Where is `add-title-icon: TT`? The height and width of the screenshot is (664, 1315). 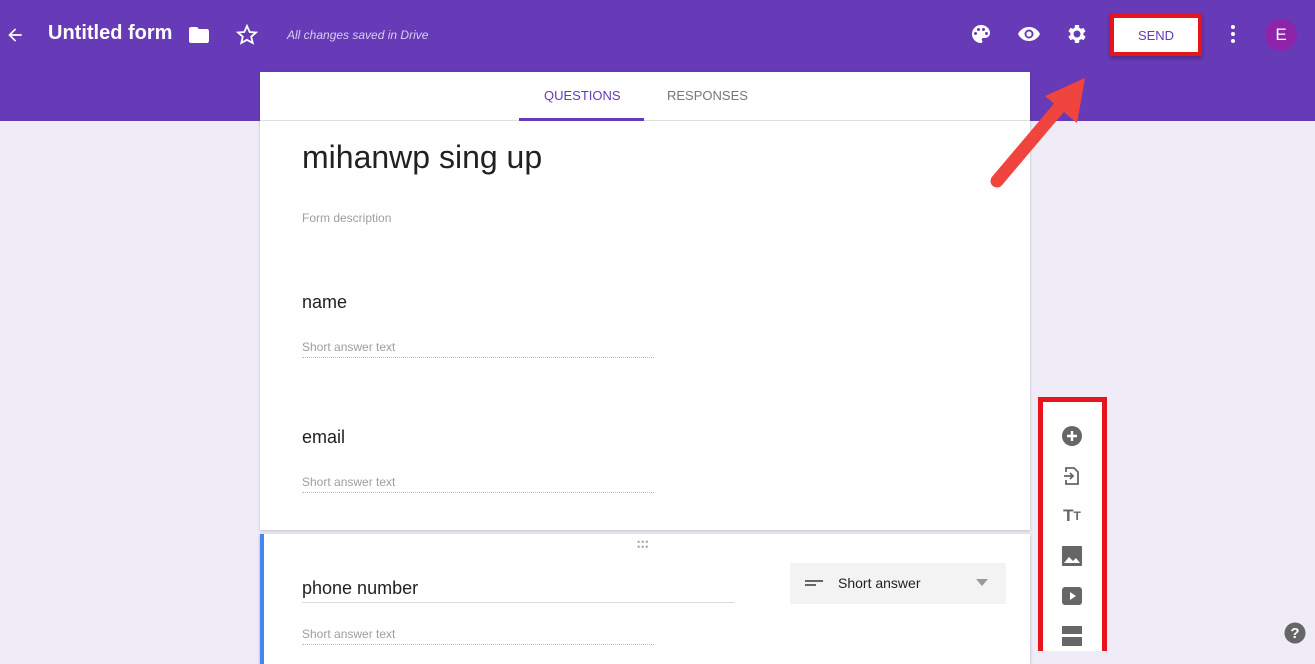
add-title-icon: TT is located at coordinates (1072, 516).